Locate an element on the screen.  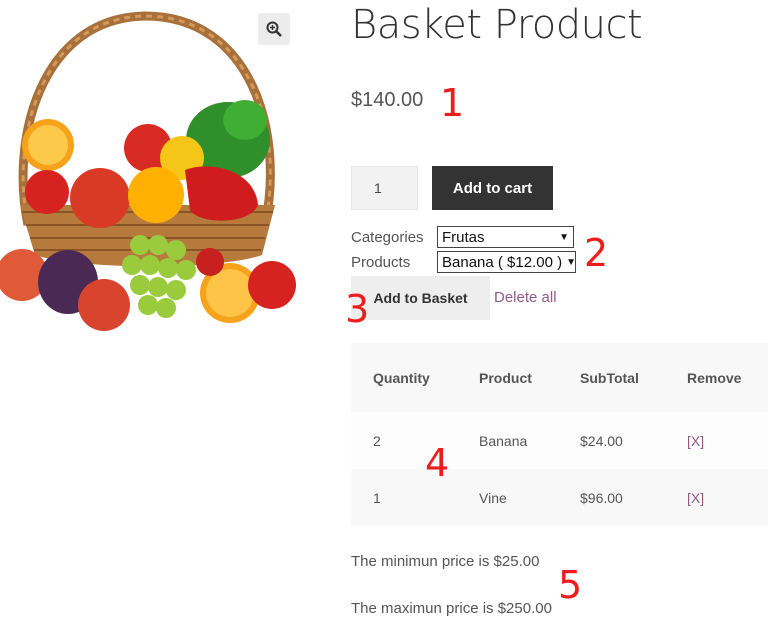
table-row: 2 Banana $24.00 [X] is located at coordinates (559, 440).